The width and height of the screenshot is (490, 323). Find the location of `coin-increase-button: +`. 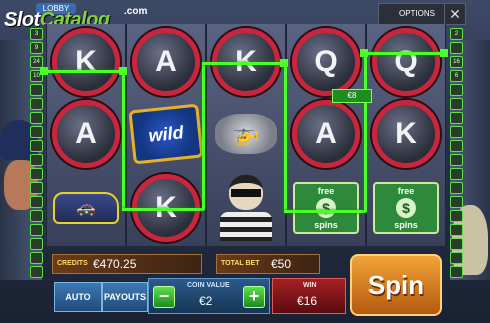

coin-increase-button: + is located at coordinates (254, 297).